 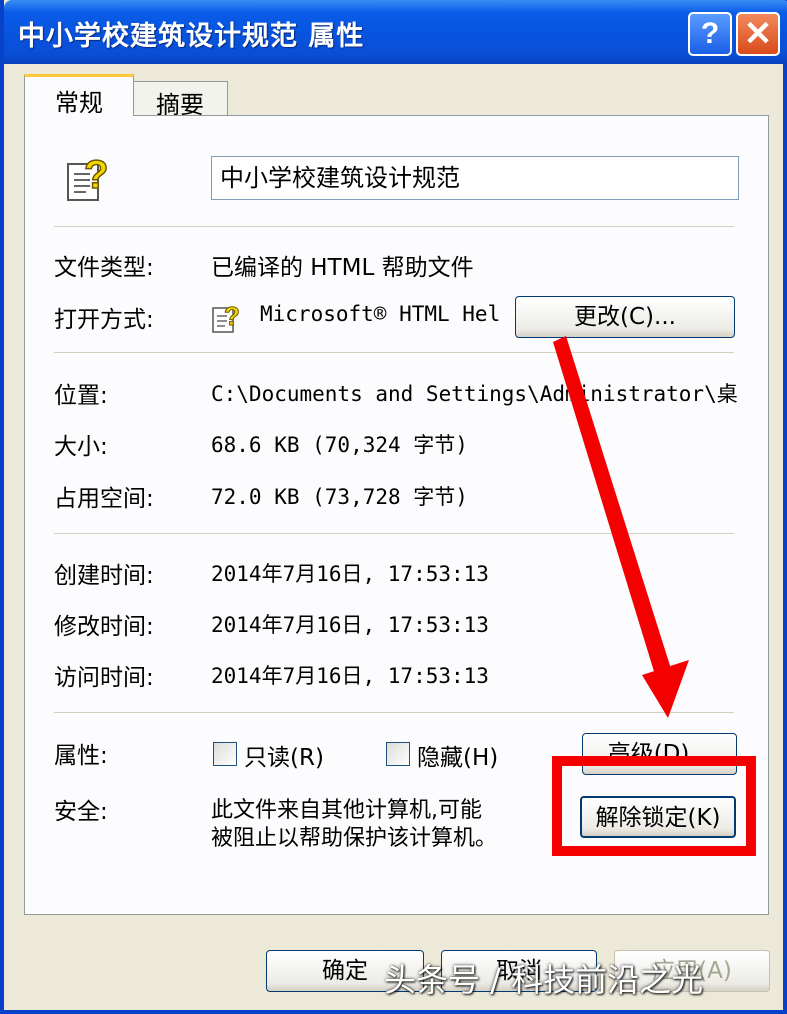 I want to click on readonly-label: 只读(R), so click(x=284, y=755).